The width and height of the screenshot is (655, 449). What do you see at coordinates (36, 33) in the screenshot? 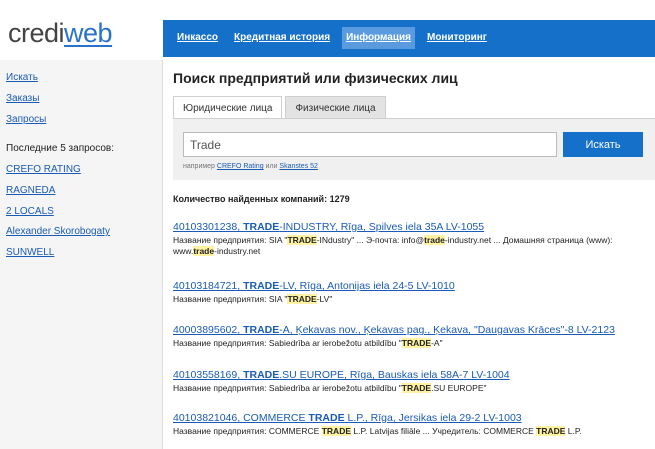
I see `logo-text-credi: credi` at bounding box center [36, 33].